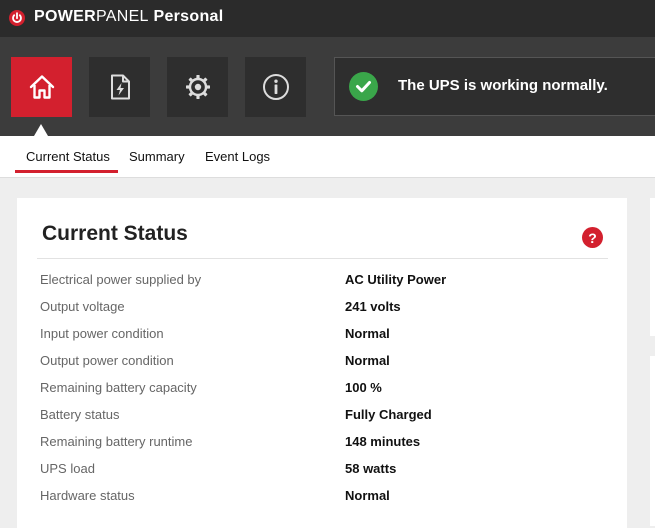 The image size is (655, 528). Describe the element at coordinates (80, 414) in the screenshot. I see `row-label: Battery status` at that location.